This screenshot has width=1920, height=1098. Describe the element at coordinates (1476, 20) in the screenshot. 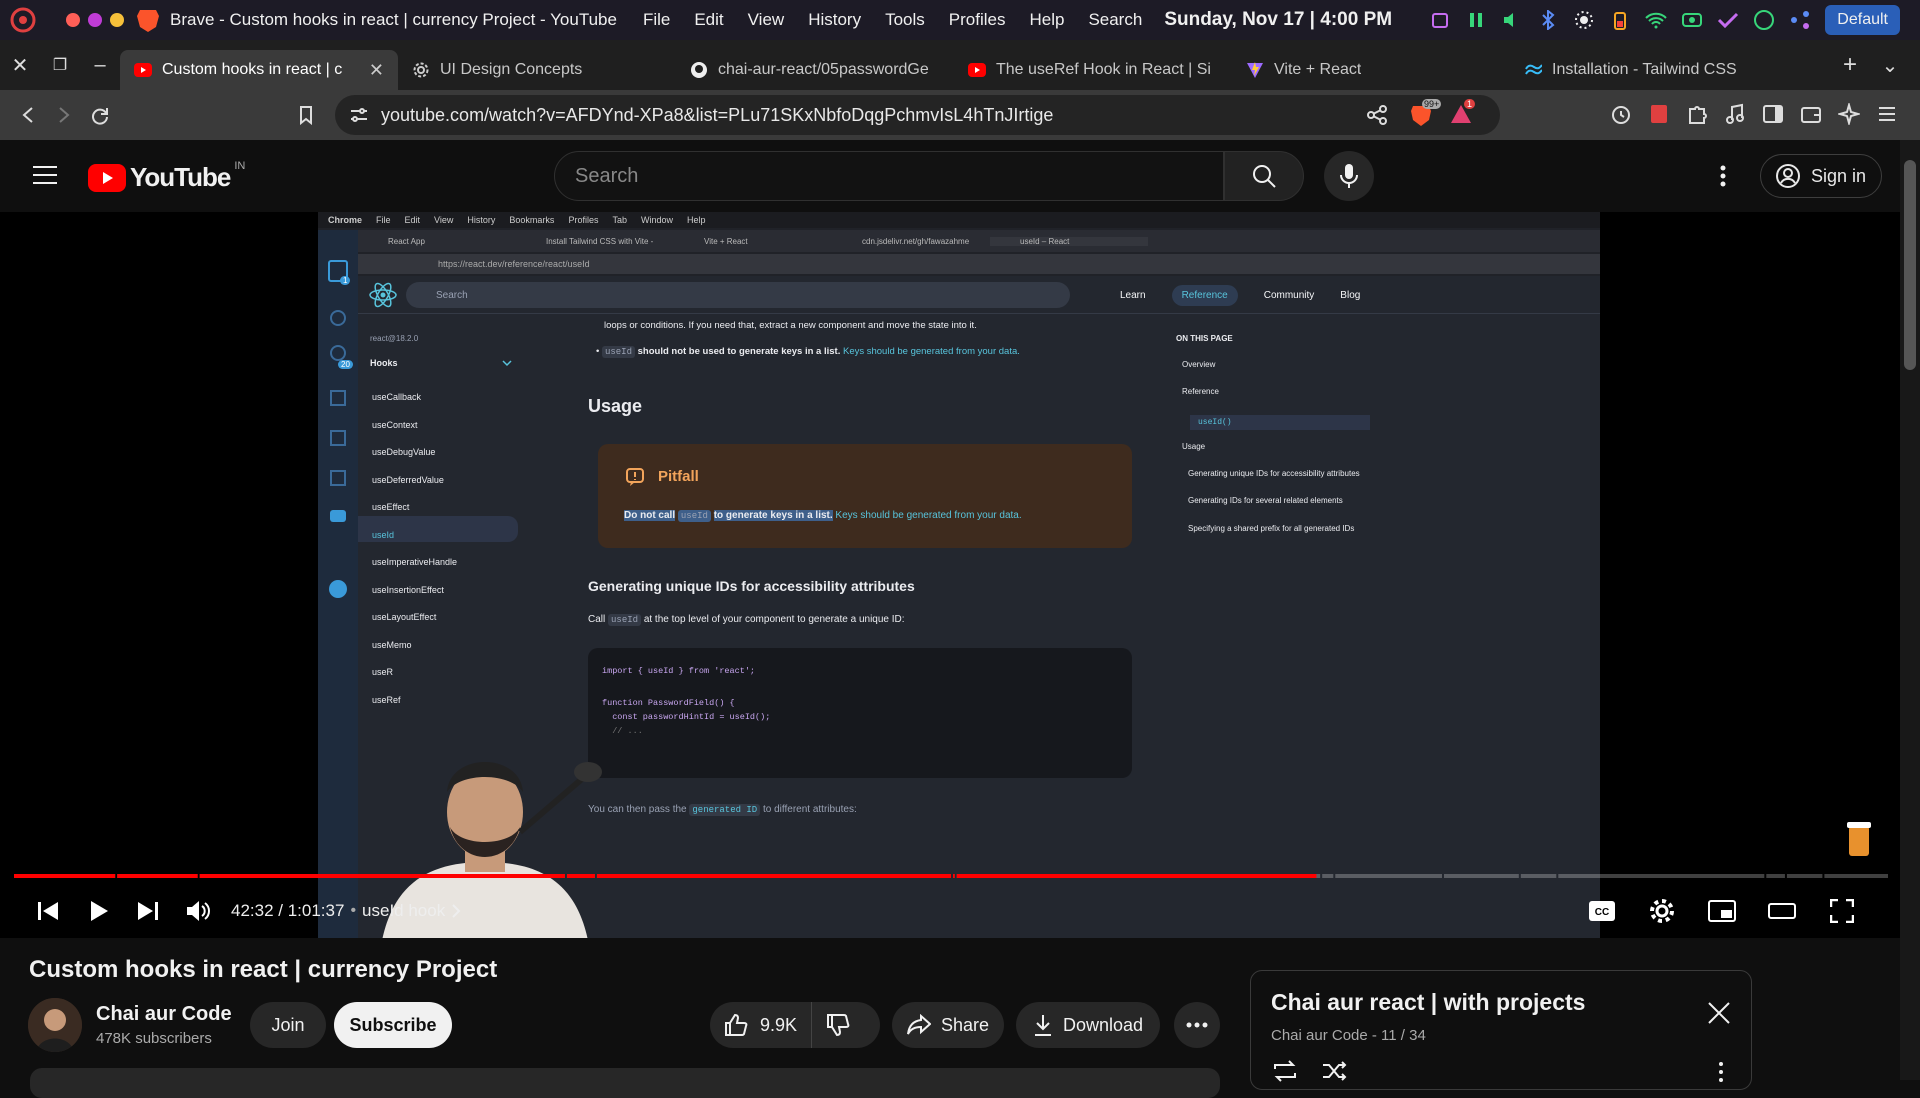

I see `pause-icon` at that location.